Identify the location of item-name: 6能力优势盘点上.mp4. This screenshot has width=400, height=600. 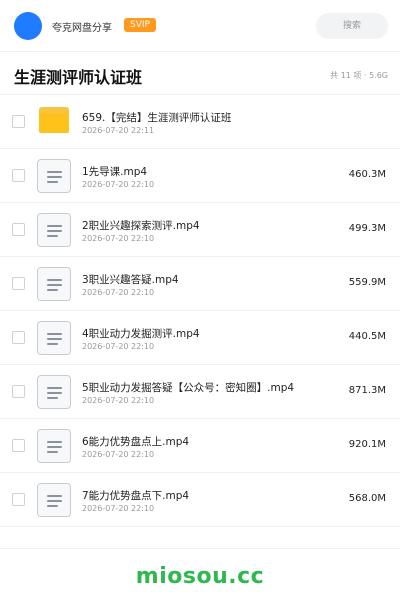
(136, 442).